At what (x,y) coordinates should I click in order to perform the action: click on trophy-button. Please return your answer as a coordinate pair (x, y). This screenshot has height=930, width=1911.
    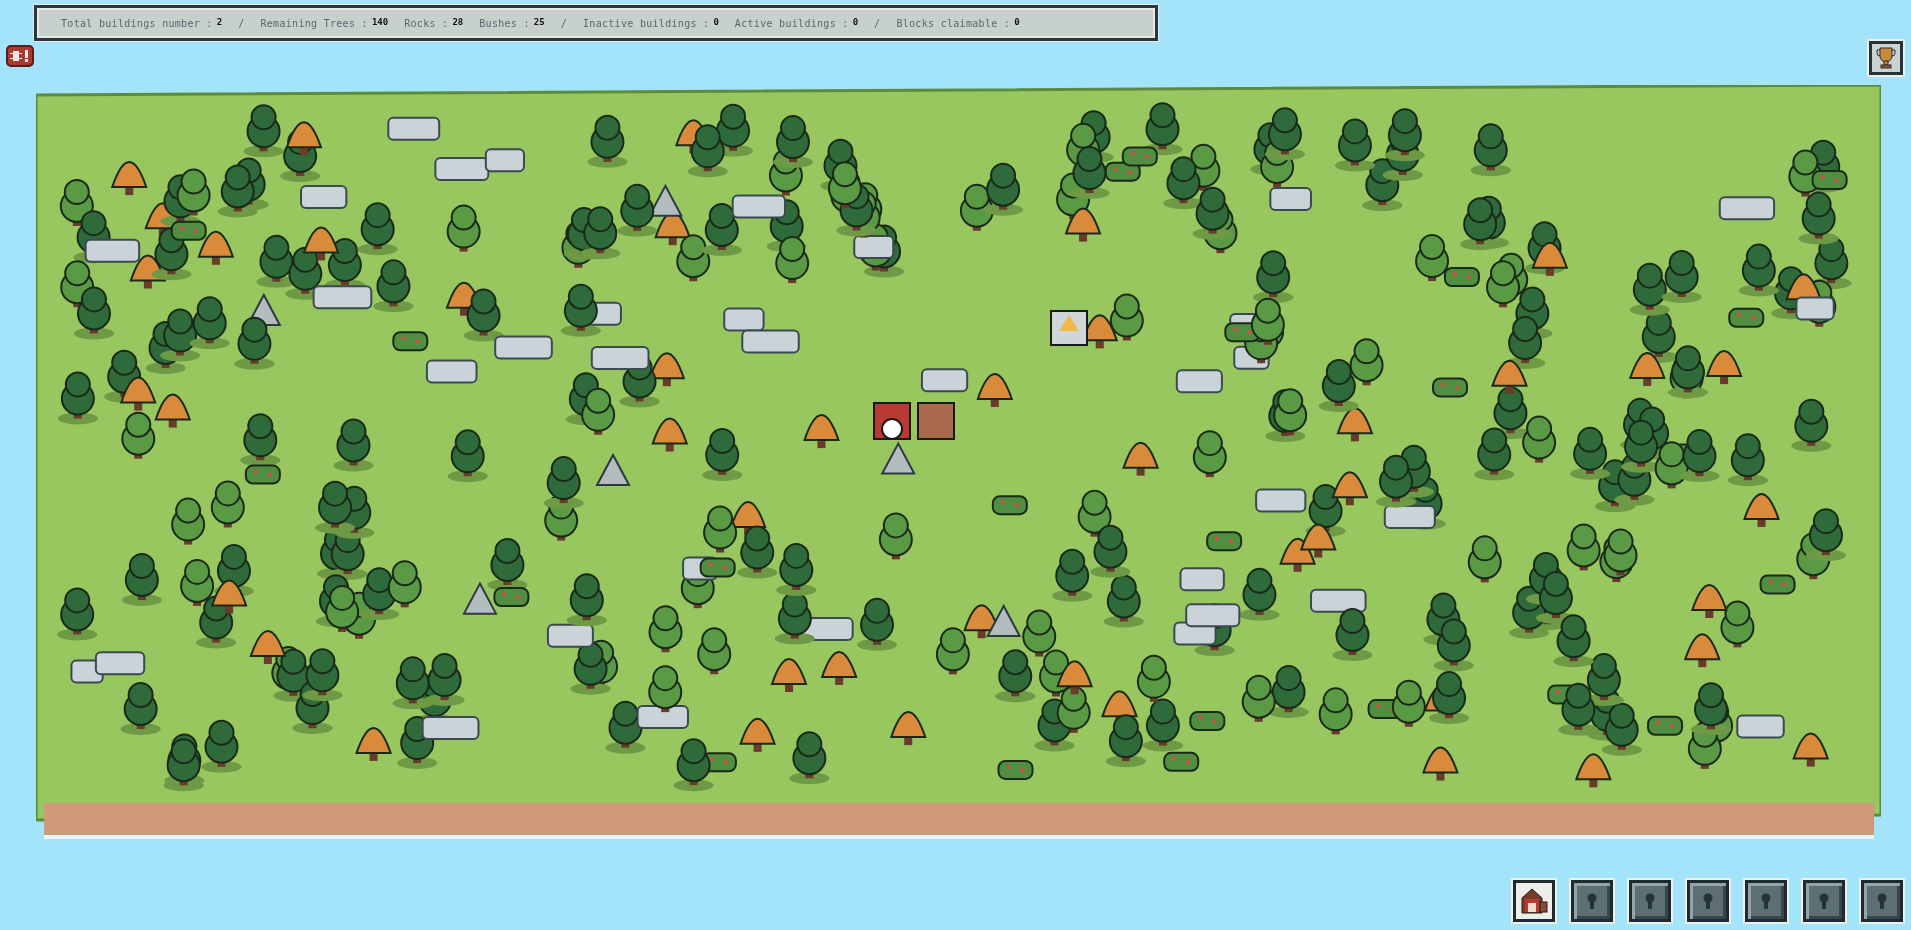
    Looking at the image, I should click on (1886, 58).